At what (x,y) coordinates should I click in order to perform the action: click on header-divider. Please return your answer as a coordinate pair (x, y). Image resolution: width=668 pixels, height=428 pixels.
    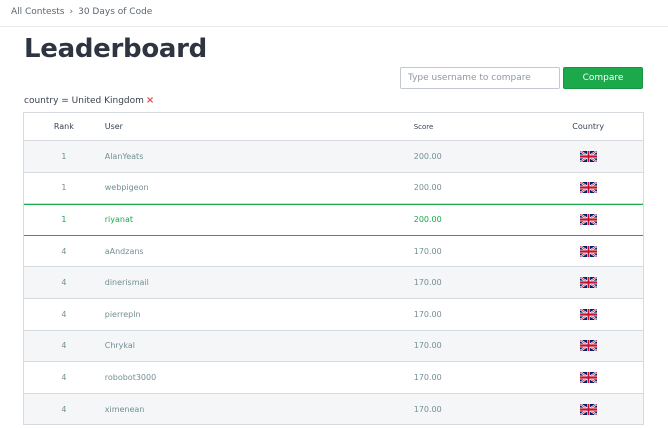
    Looking at the image, I should click on (334, 26).